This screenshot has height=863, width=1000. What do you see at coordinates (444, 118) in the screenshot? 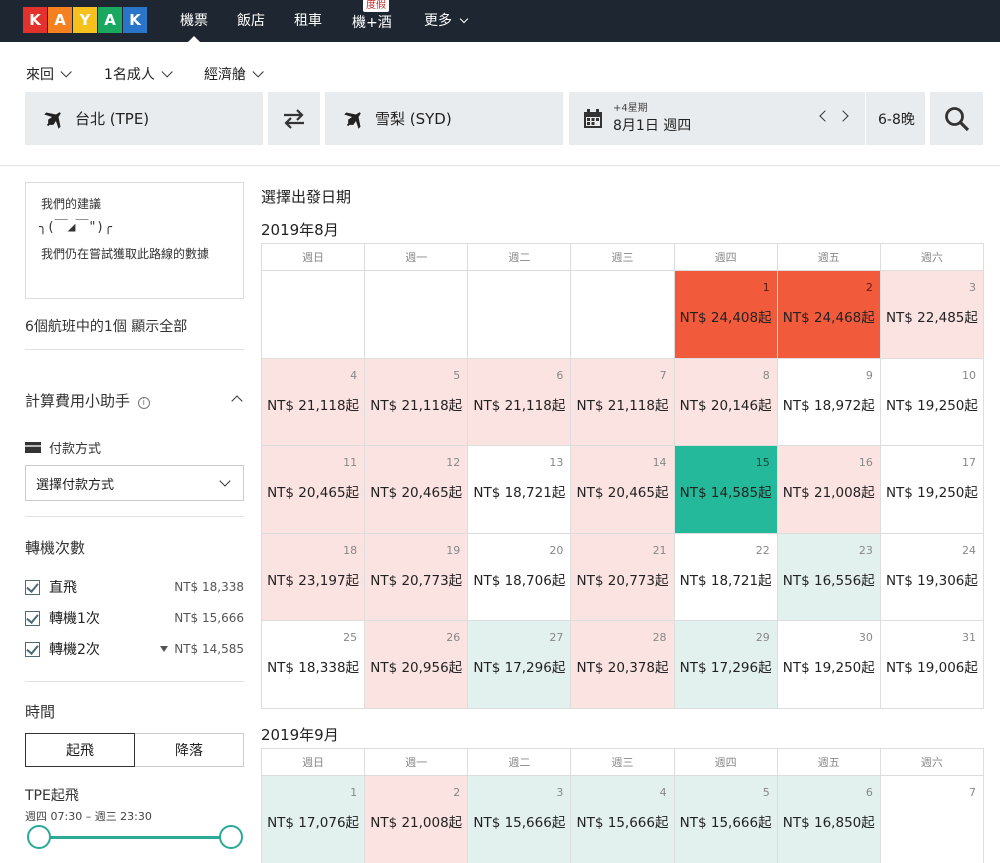
I see `destination-field: 雪梨 (SYD)` at bounding box center [444, 118].